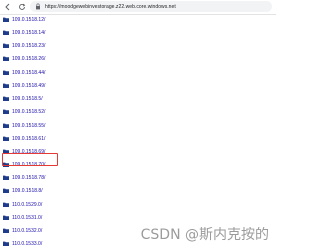 This screenshot has width=320, height=248. I want to click on directory-link: 110.0.1529.0/, so click(27, 205).